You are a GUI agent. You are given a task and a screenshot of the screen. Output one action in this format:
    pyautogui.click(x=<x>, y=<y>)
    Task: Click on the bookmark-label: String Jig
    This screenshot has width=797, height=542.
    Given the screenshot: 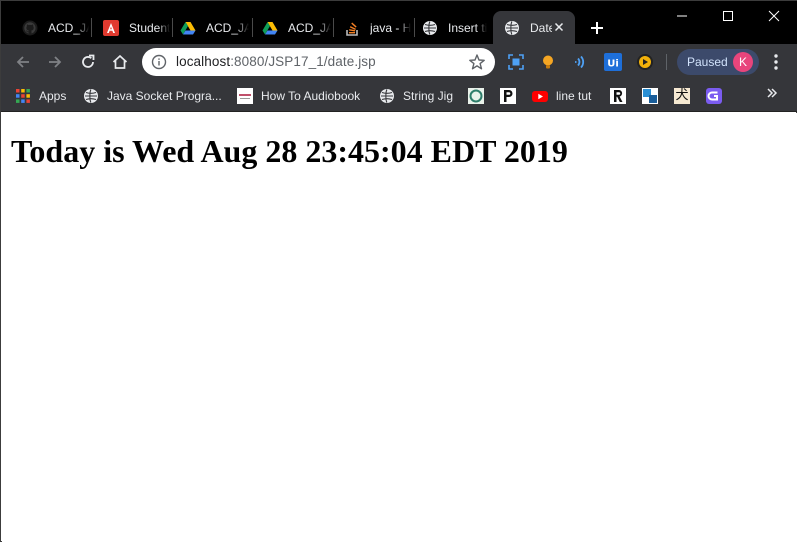 What is the action you would take?
    pyautogui.click(x=428, y=96)
    